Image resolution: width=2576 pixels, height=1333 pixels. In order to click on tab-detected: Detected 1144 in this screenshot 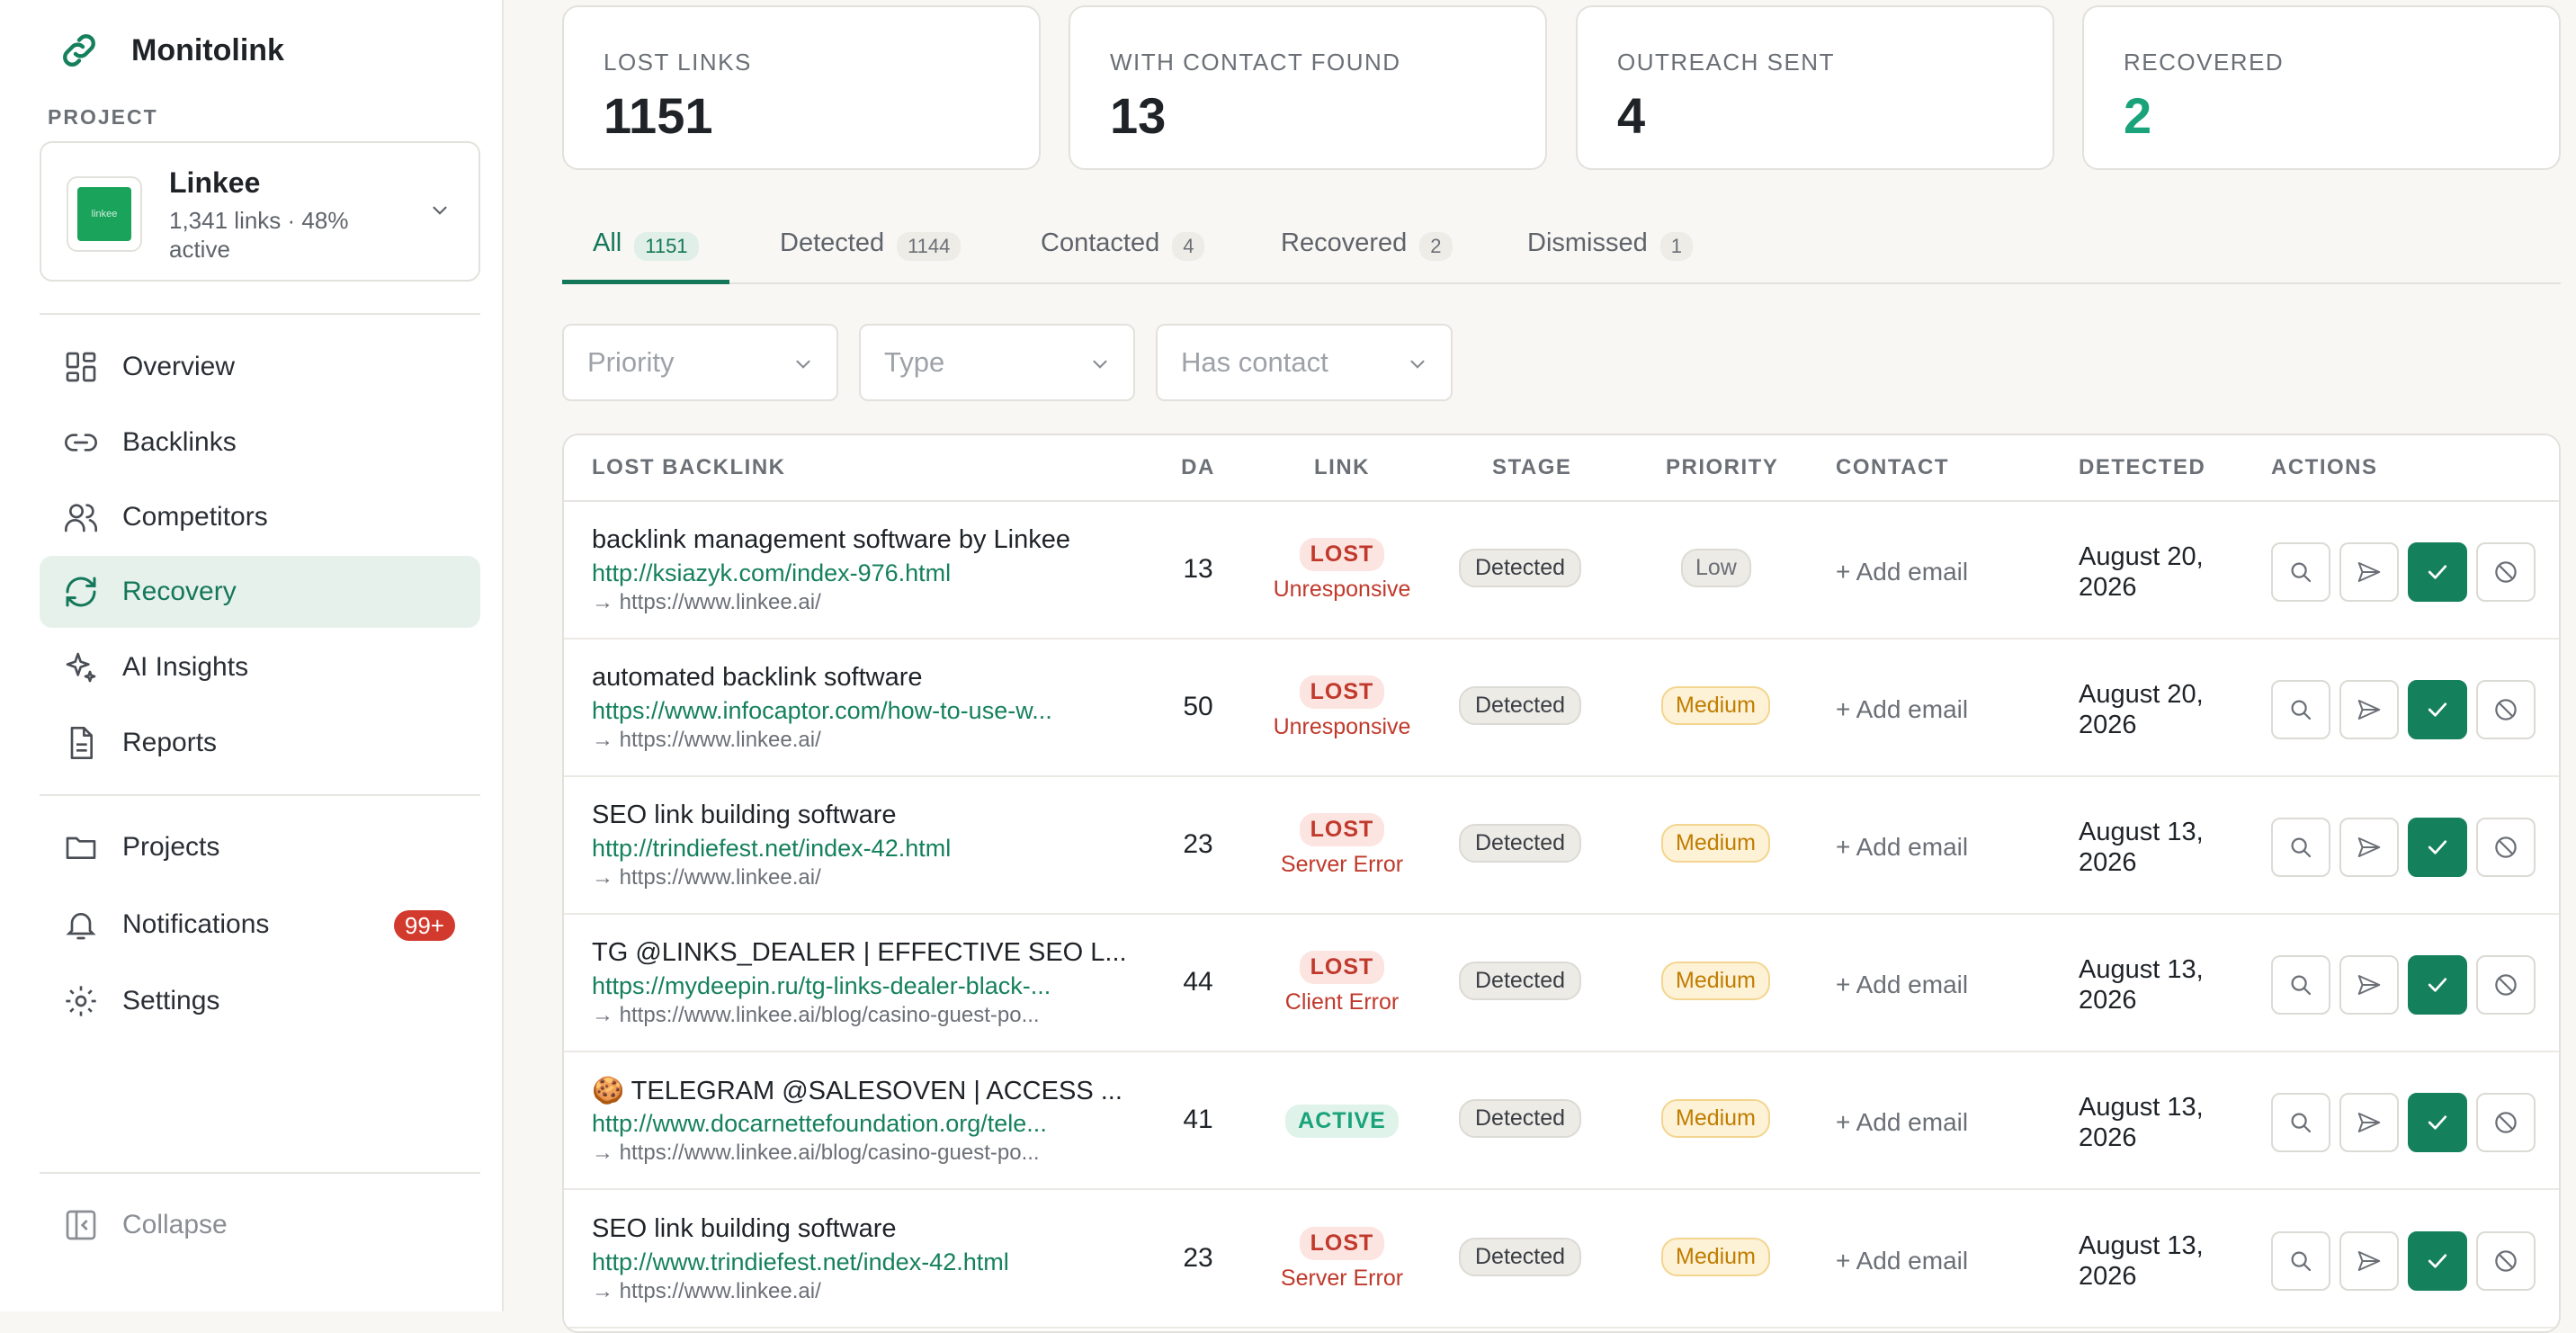, I will do `click(871, 256)`.